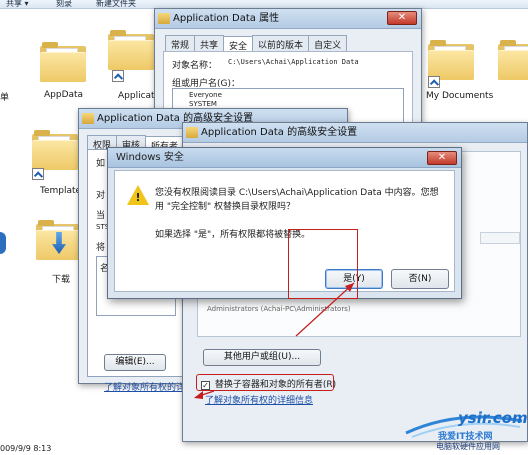 The image size is (528, 455). Describe the element at coordinates (198, 395) in the screenshot. I see `arrow-head-checkbox` at that location.